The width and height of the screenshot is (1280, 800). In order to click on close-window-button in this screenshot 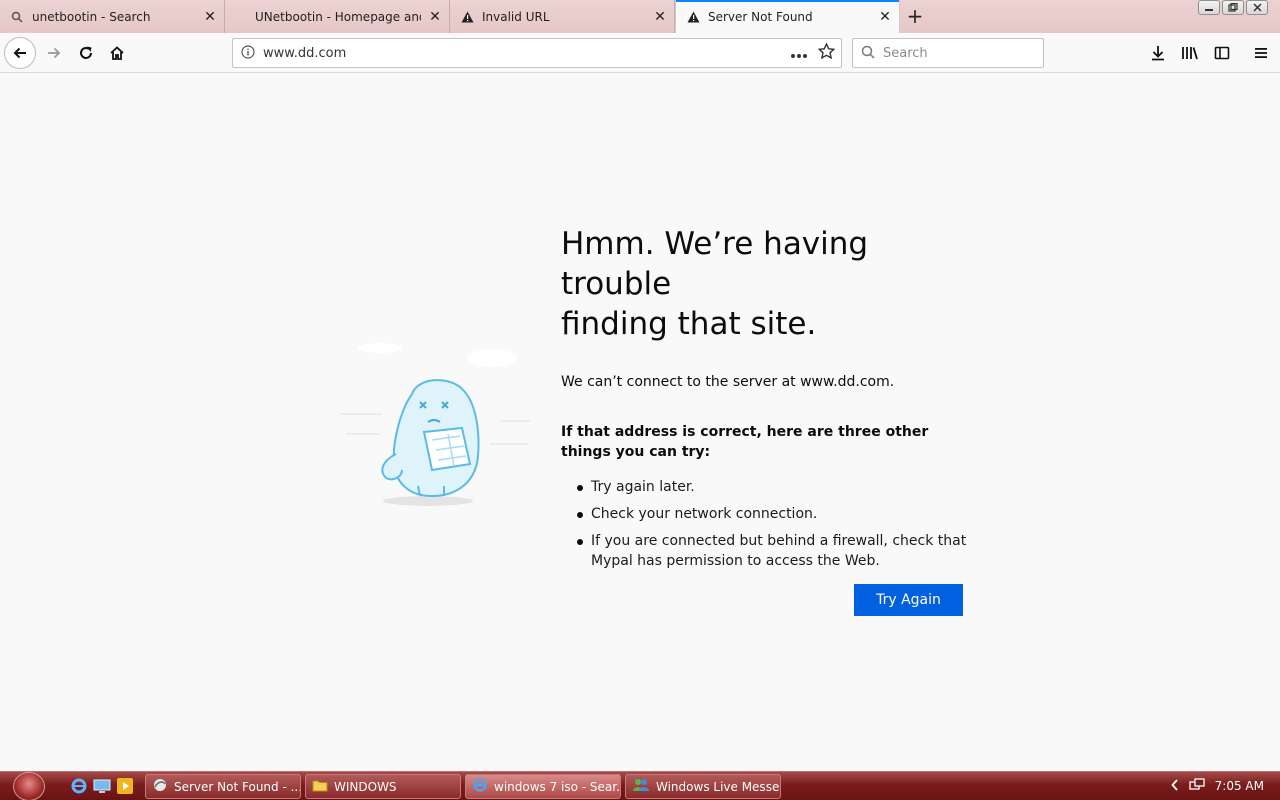, I will do `click(1257, 7)`.